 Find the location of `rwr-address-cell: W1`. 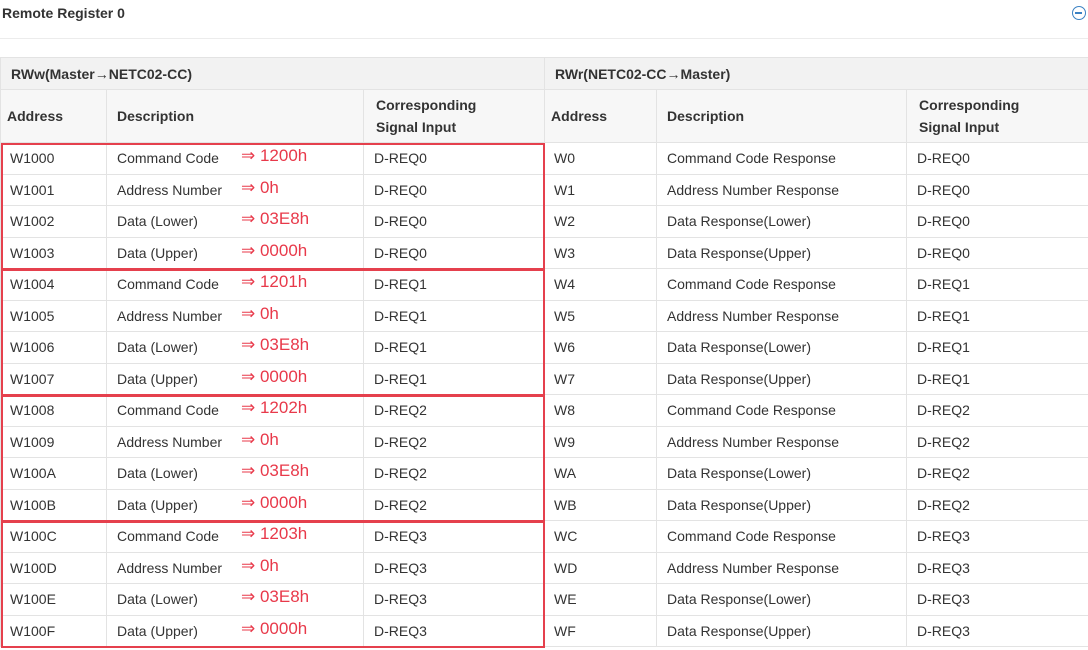

rwr-address-cell: W1 is located at coordinates (601, 189).